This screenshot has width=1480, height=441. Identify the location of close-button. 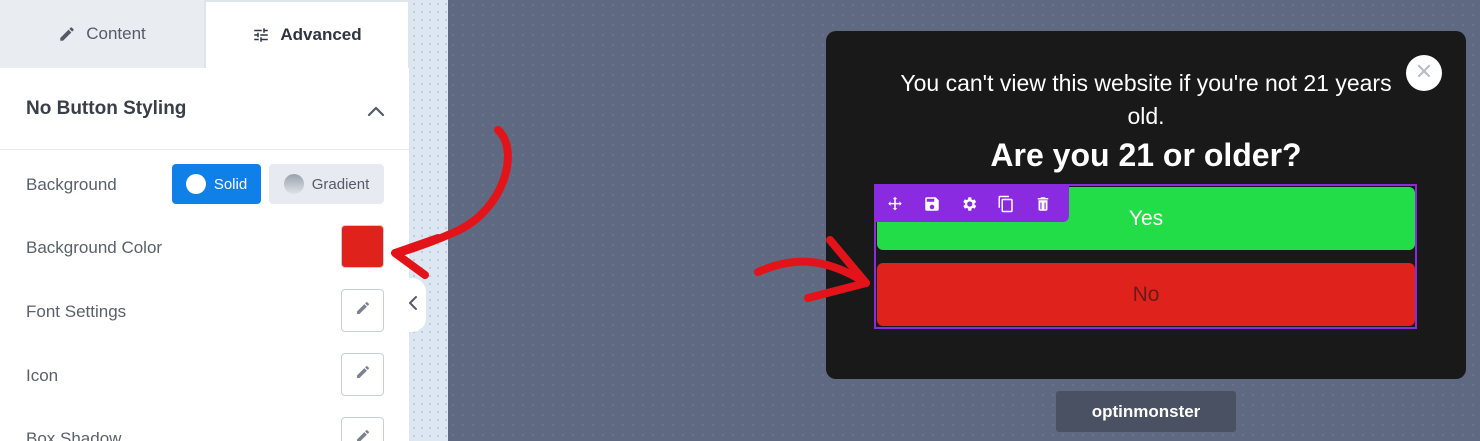
(1424, 73).